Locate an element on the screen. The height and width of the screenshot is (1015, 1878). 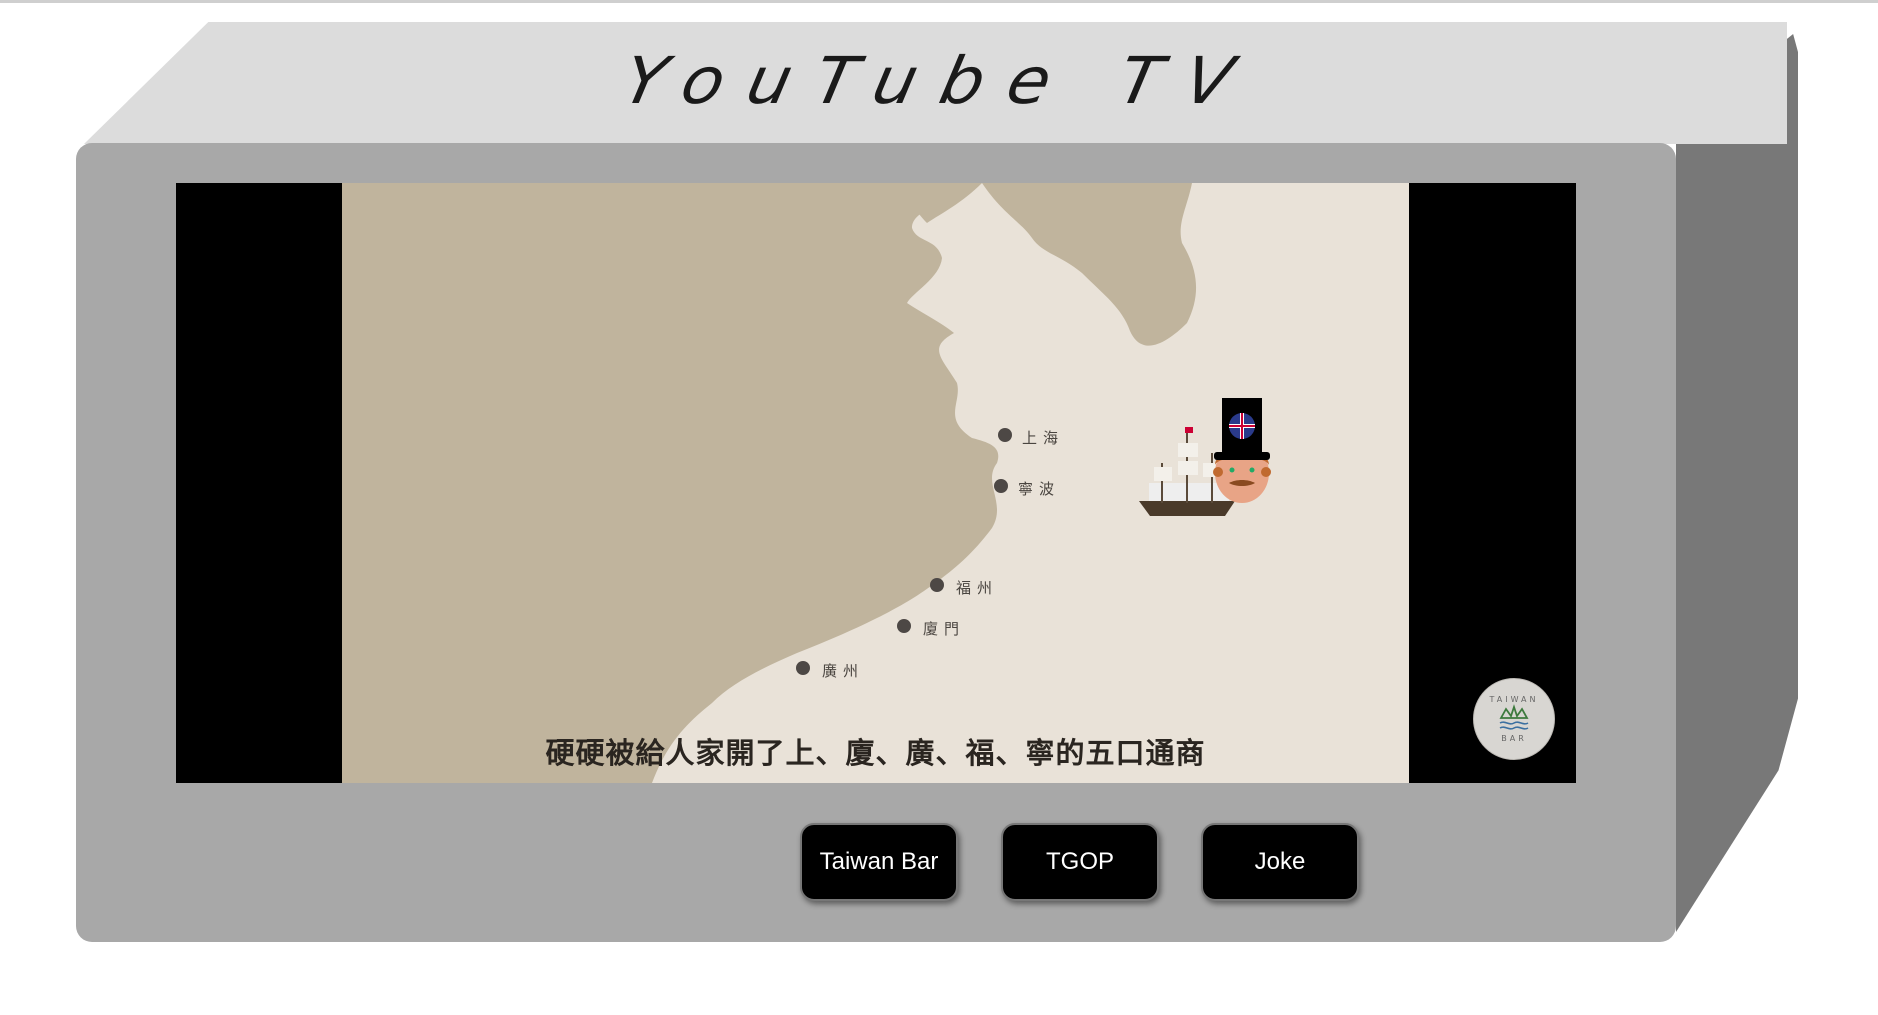
city-label-guangzhou: 廣州 is located at coordinates (843, 671).